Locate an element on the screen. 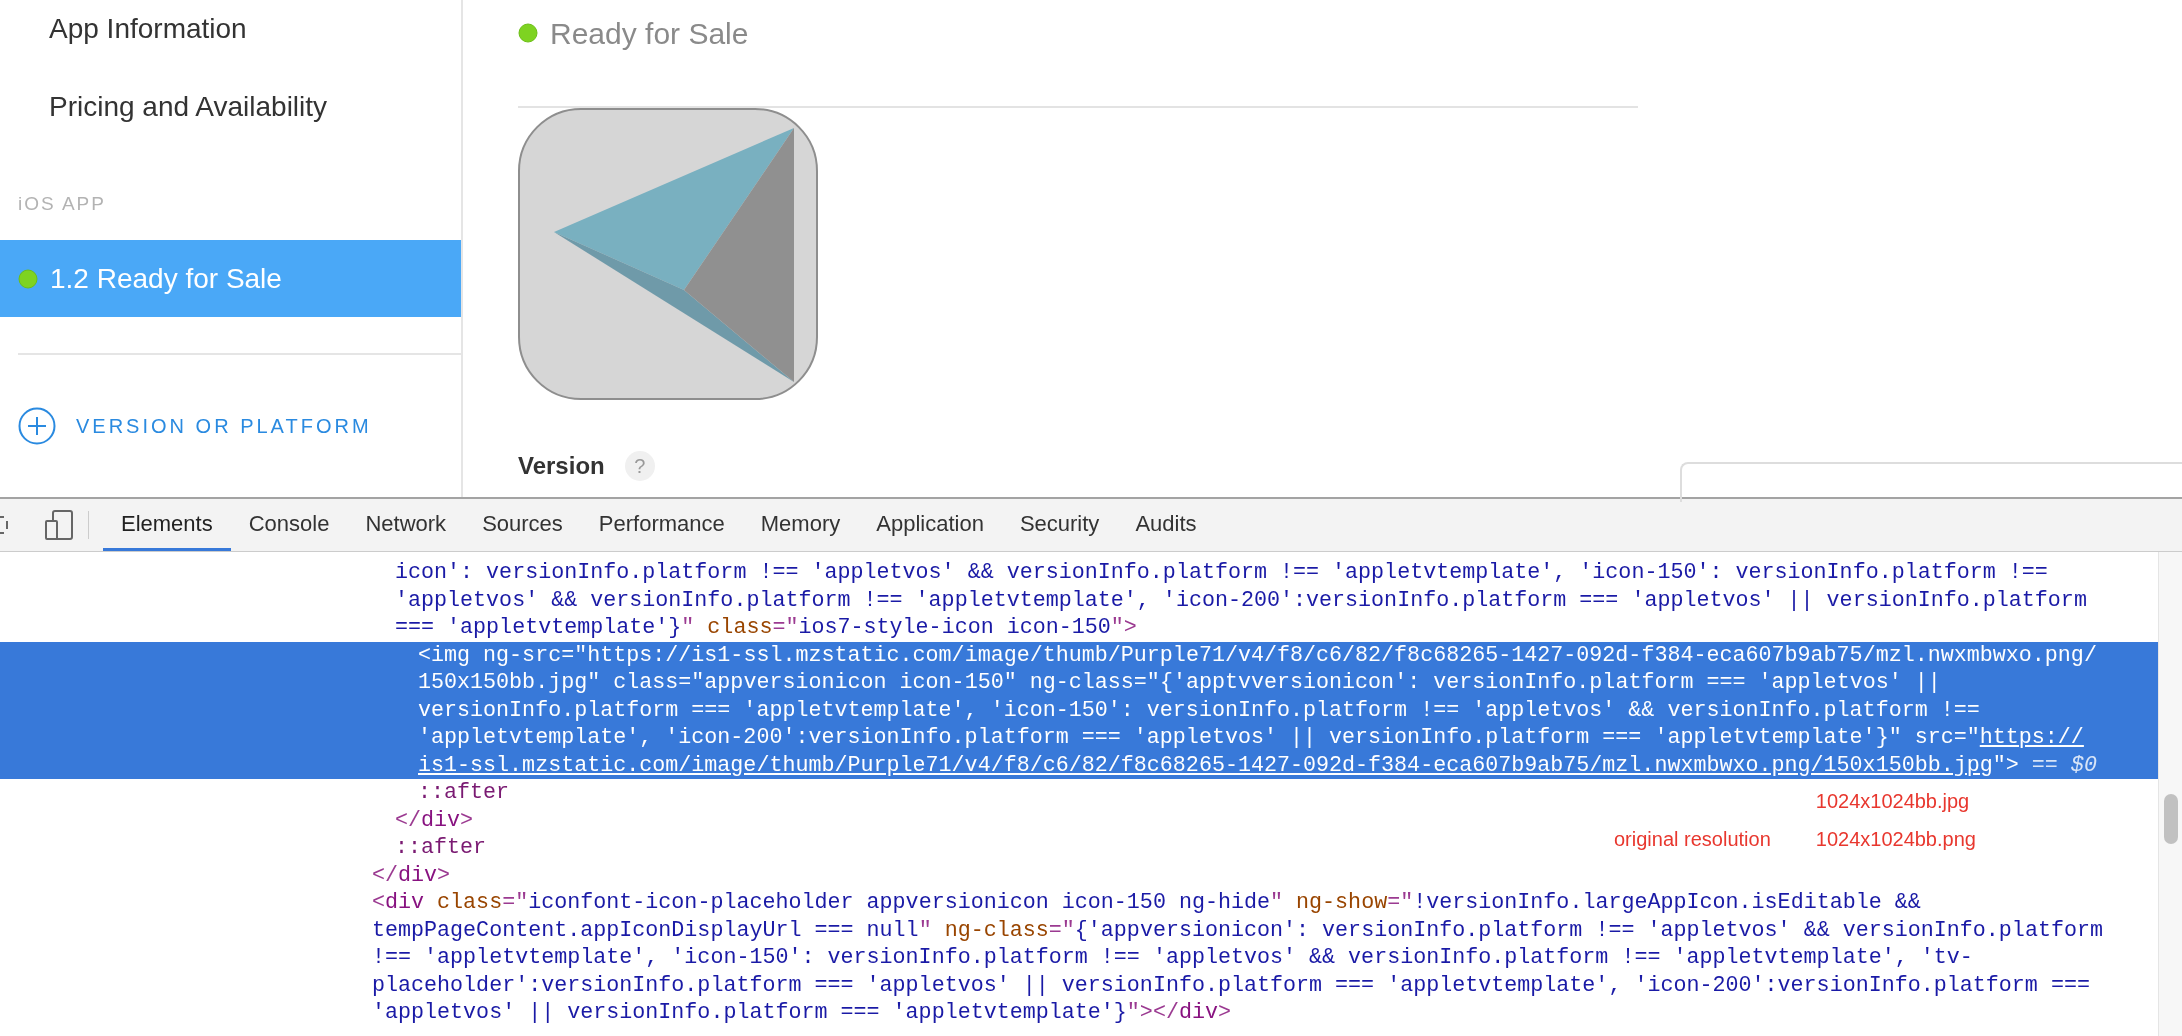 Image resolution: width=2182 pixels, height=1036 pixels. code-line: <div class="iconfont-icon-placeholder appversionicon icon-150 ng-hide" ng-show="!versionInfo.largeAppIcon.isEditable && is located at coordinates (1146, 902).